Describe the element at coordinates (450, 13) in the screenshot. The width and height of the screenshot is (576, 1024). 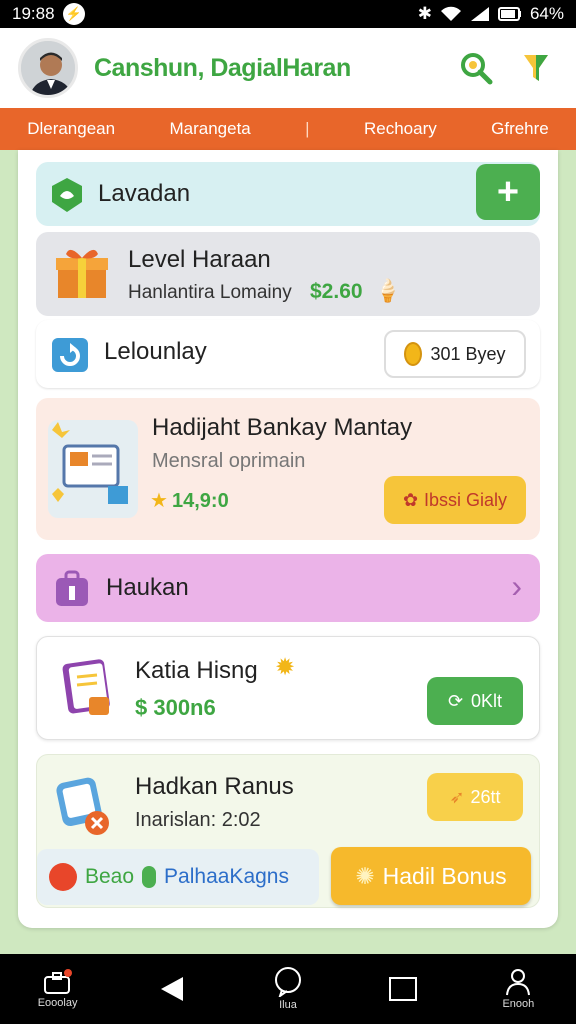
I see `wifi-icon` at that location.